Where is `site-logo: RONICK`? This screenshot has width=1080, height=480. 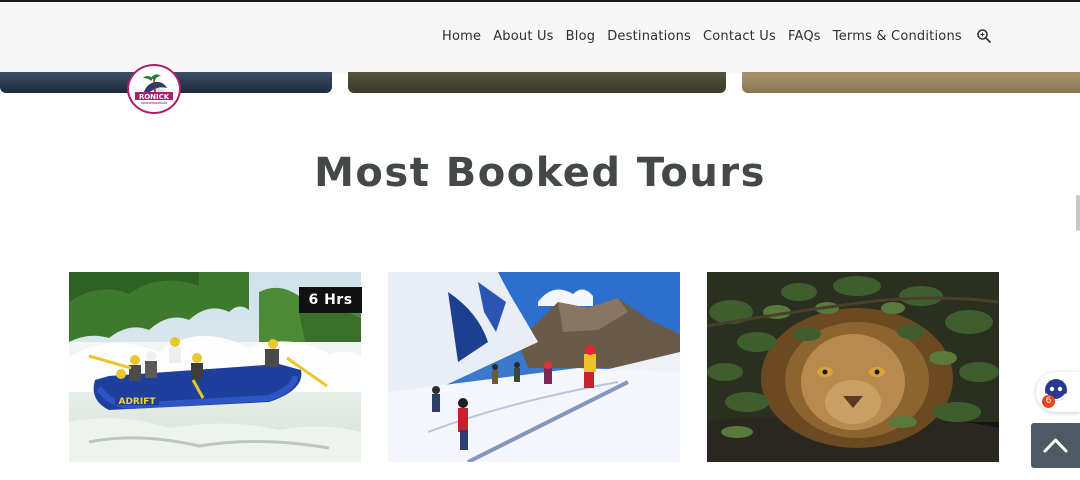
site-logo: RONICK is located at coordinates (154, 89).